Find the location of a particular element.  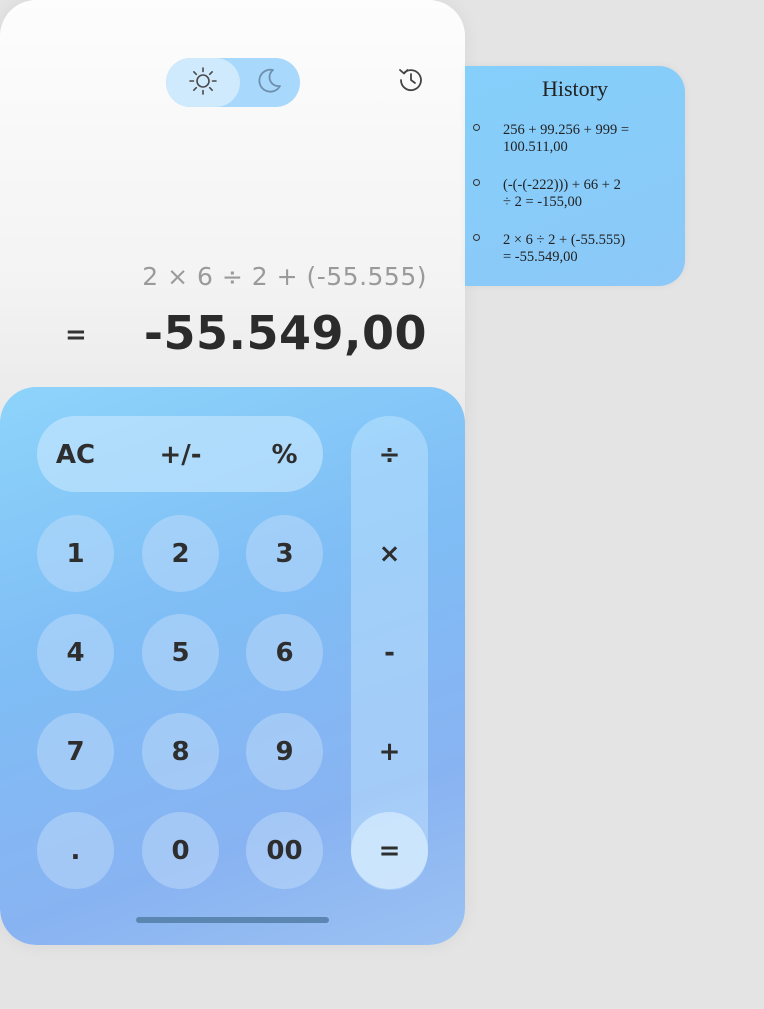

dark-theme-button is located at coordinates (269, 82).